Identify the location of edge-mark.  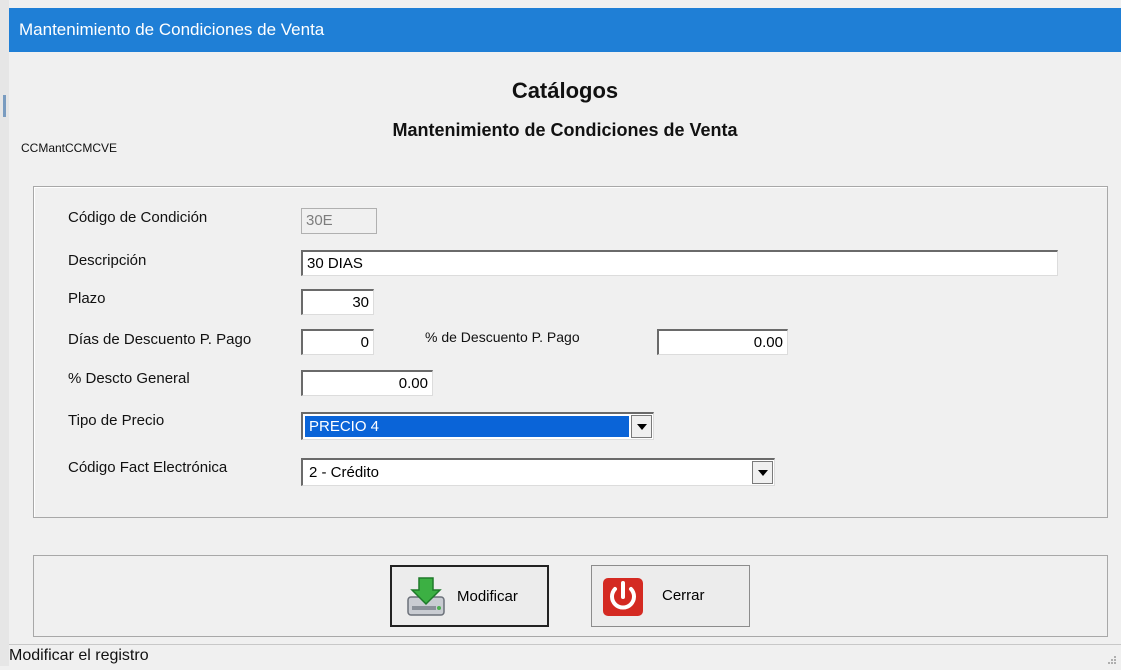
(4, 106).